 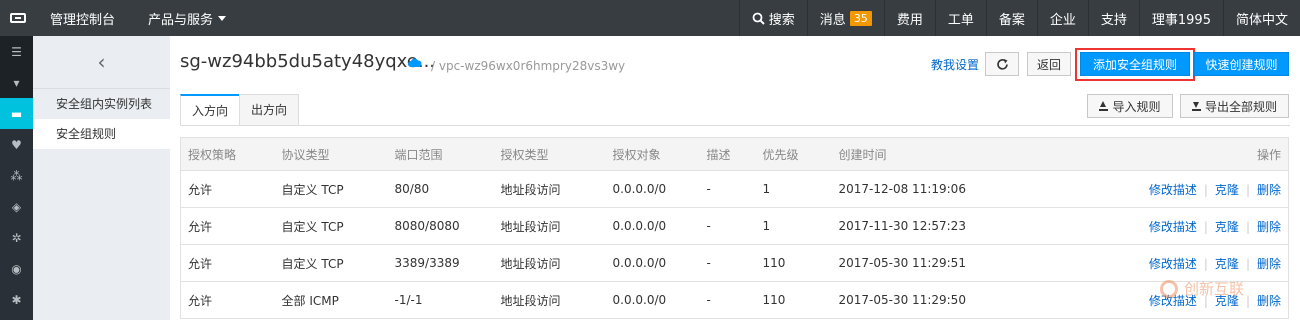 I want to click on upload-icon, so click(x=1104, y=106).